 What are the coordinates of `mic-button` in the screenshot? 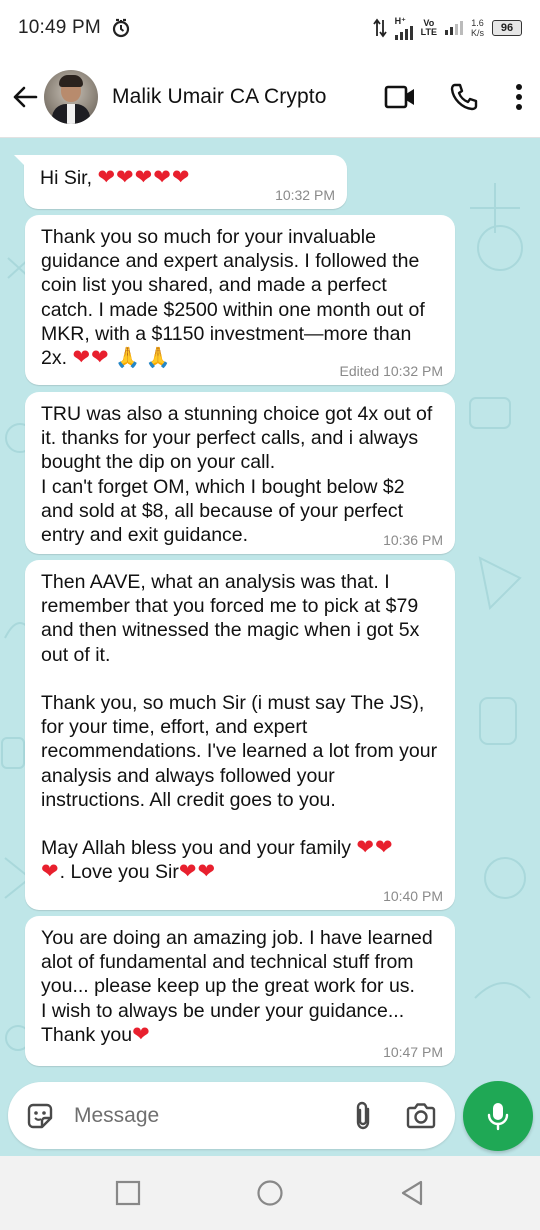 It's located at (498, 1116).